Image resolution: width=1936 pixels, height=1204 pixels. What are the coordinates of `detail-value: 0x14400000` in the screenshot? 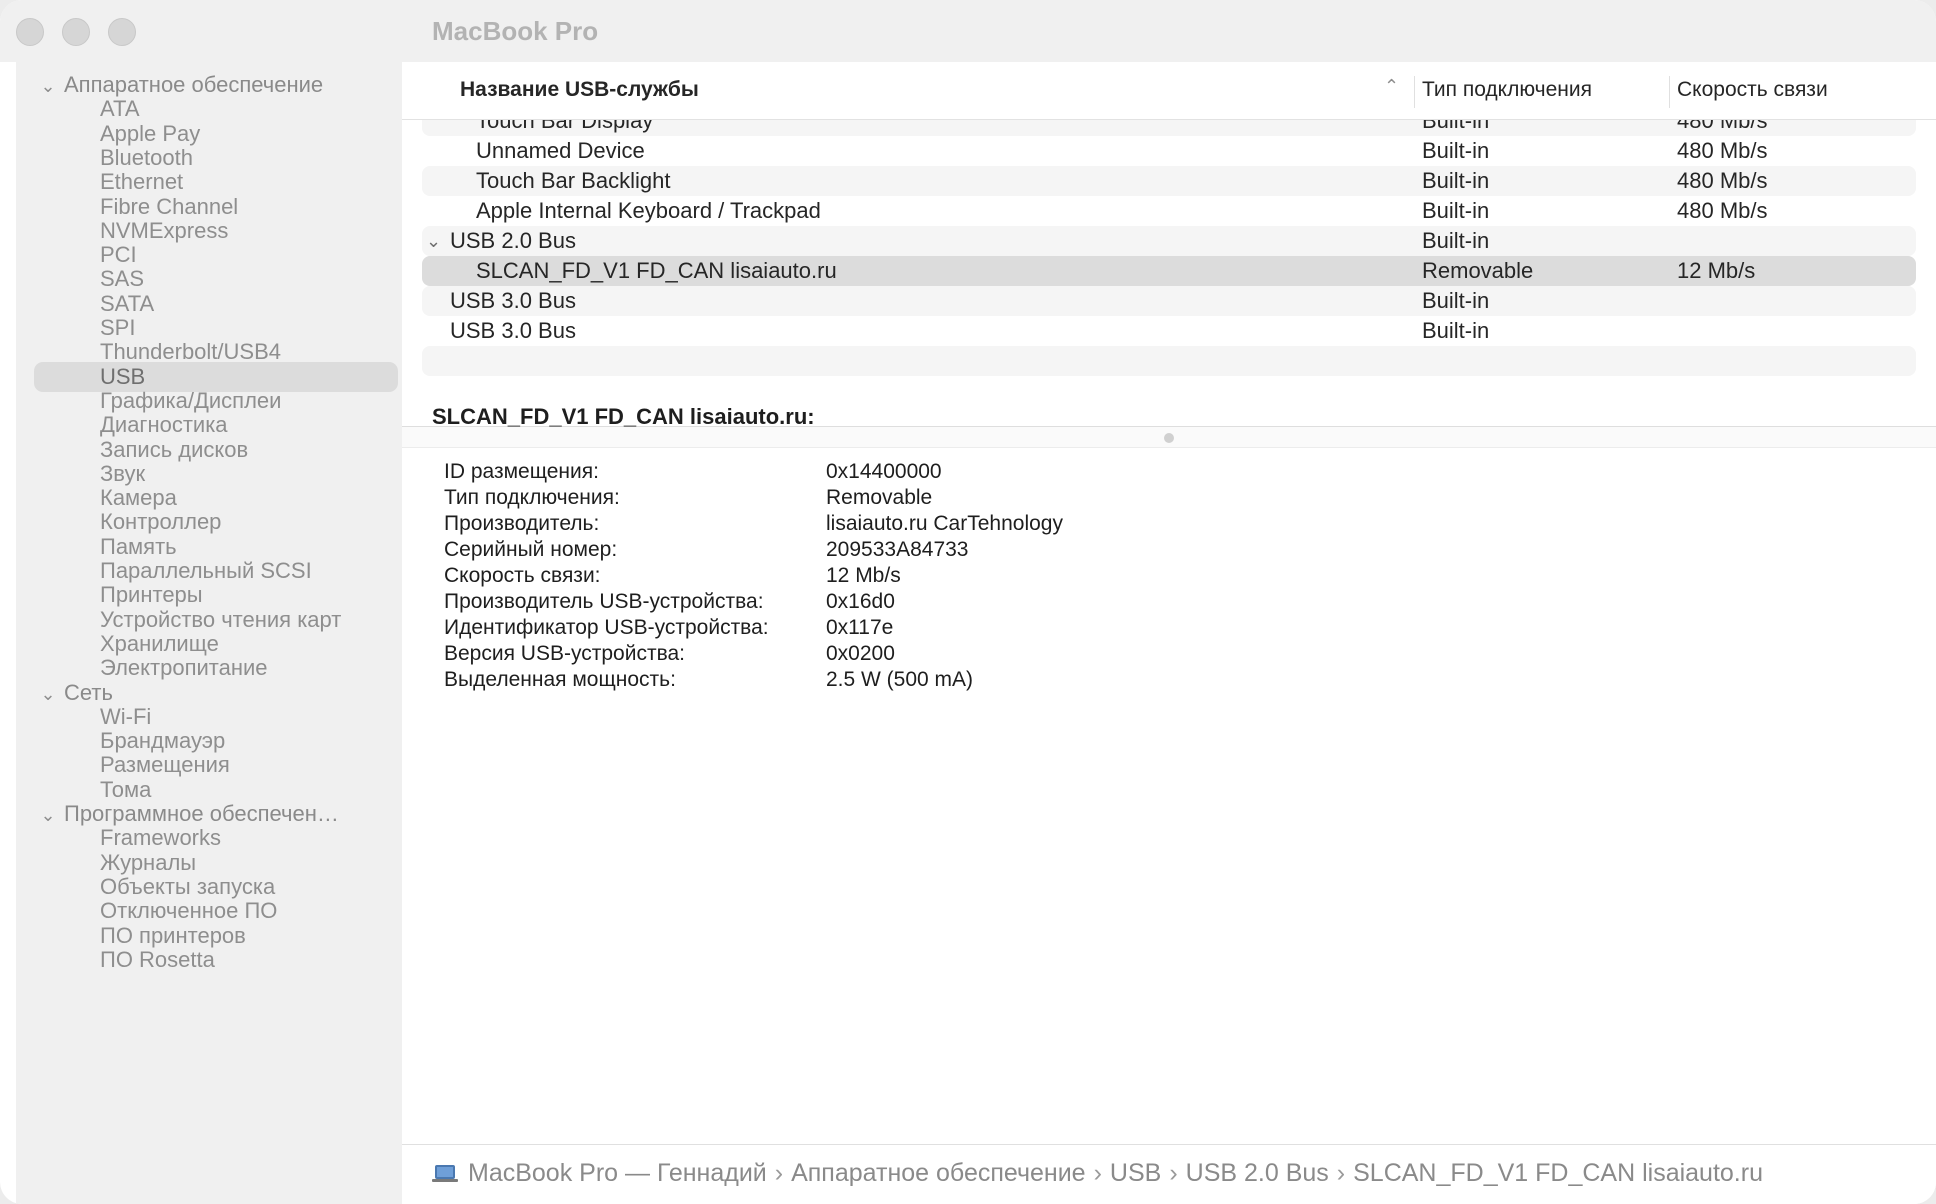 It's located at (884, 471).